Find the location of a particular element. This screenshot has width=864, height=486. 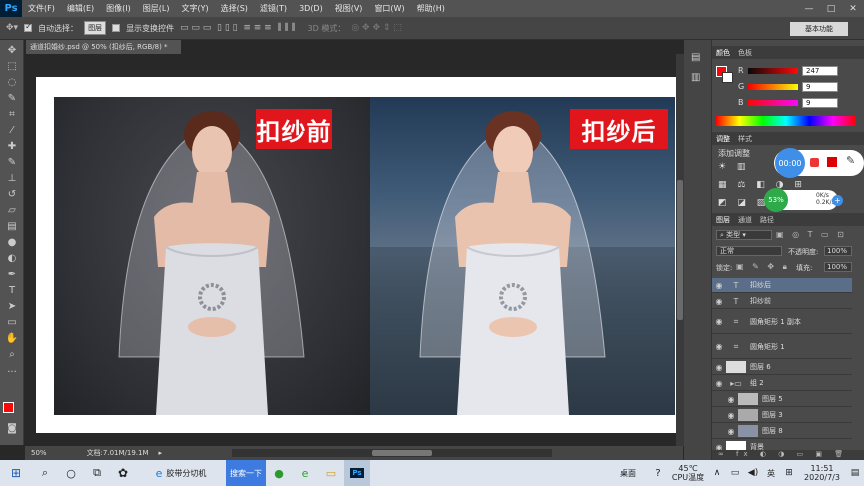

adjust-icons-row1: ☀ ▥ is located at coordinates (733, 167).